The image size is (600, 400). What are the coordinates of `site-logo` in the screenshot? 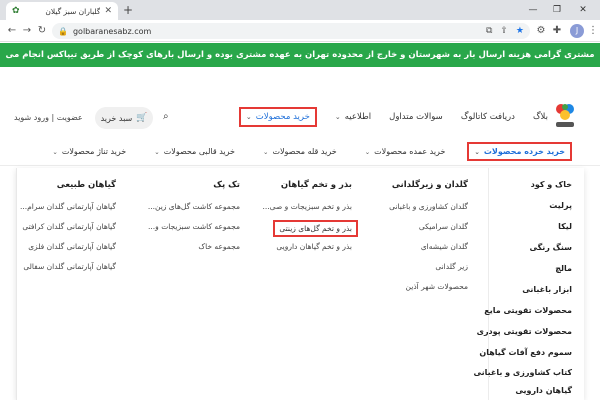 It's located at (565, 115).